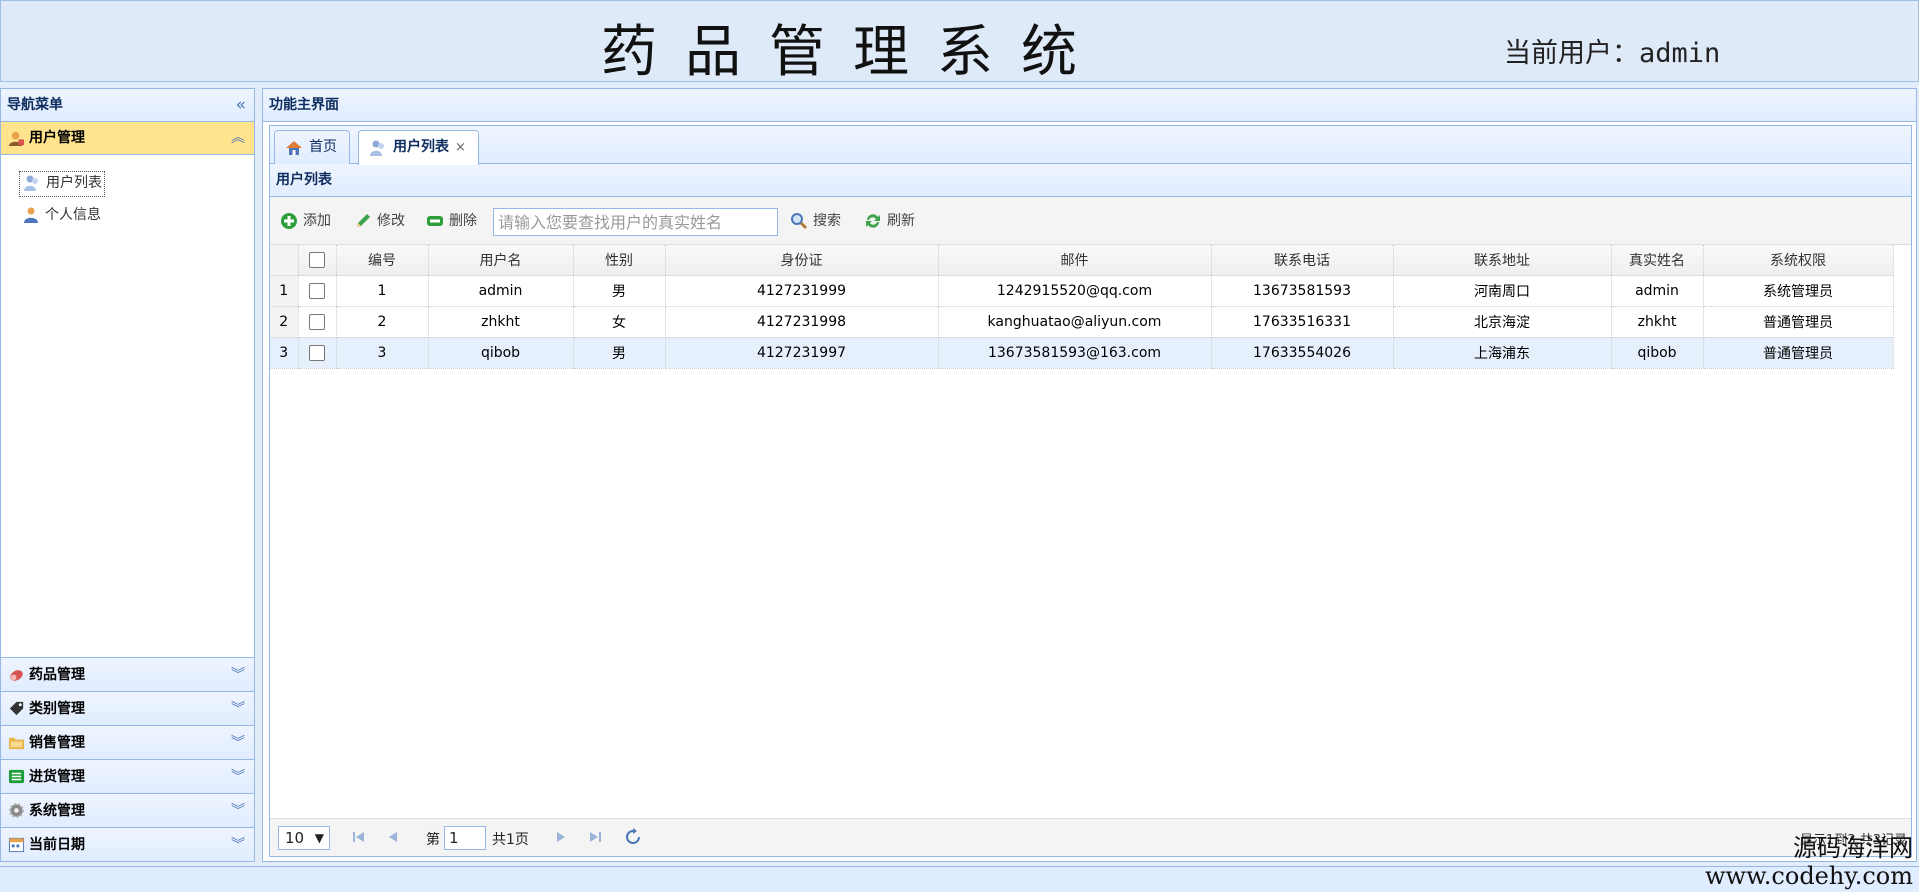 The image size is (1919, 892). I want to click on row-number: 1, so click(284, 291).